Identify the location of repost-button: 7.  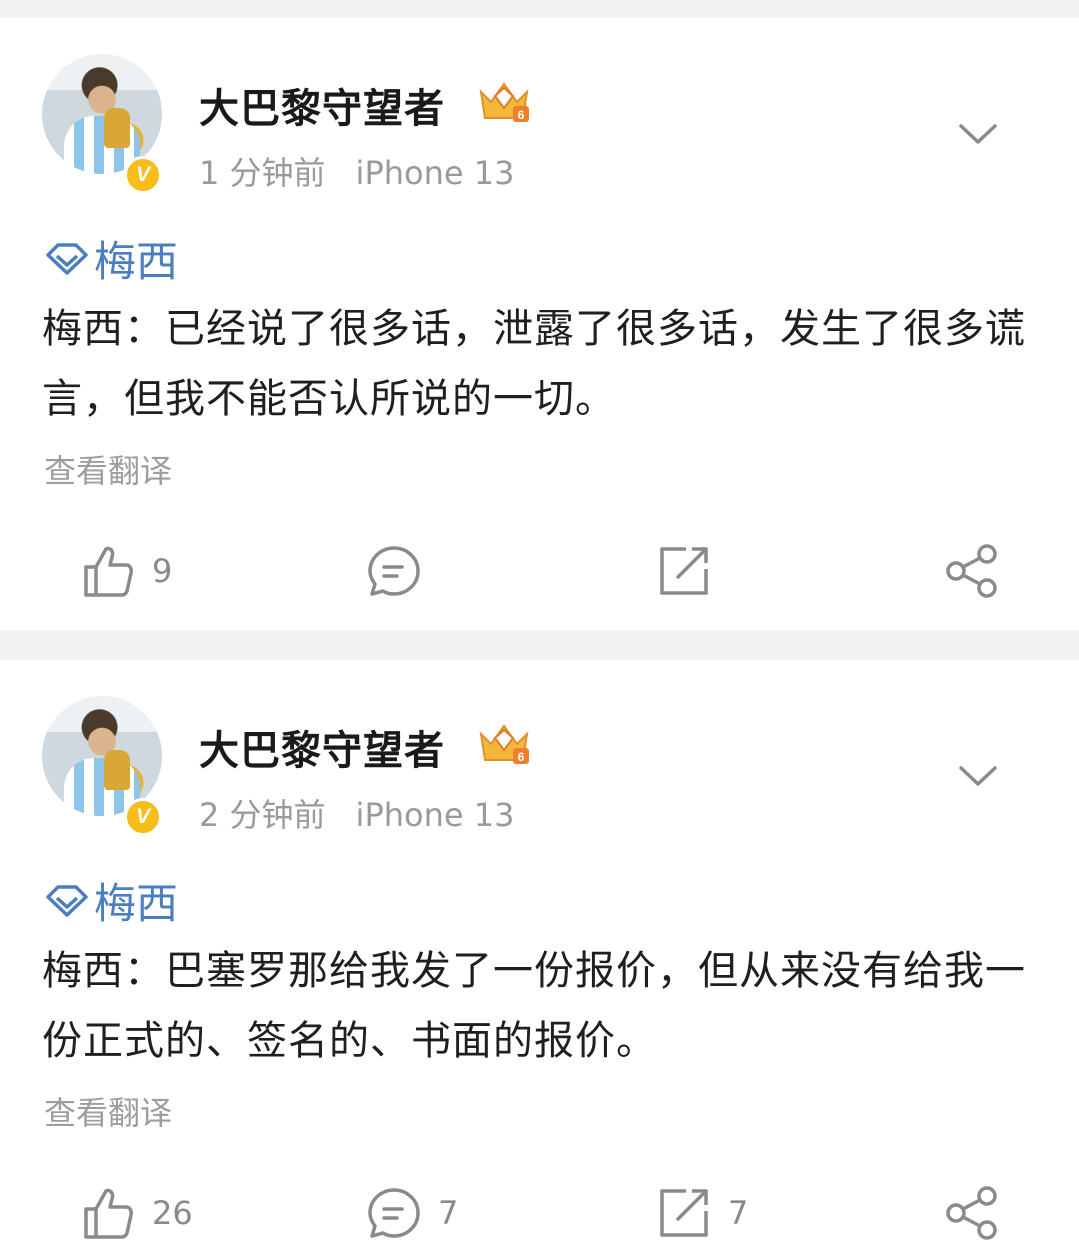
(702, 1213).